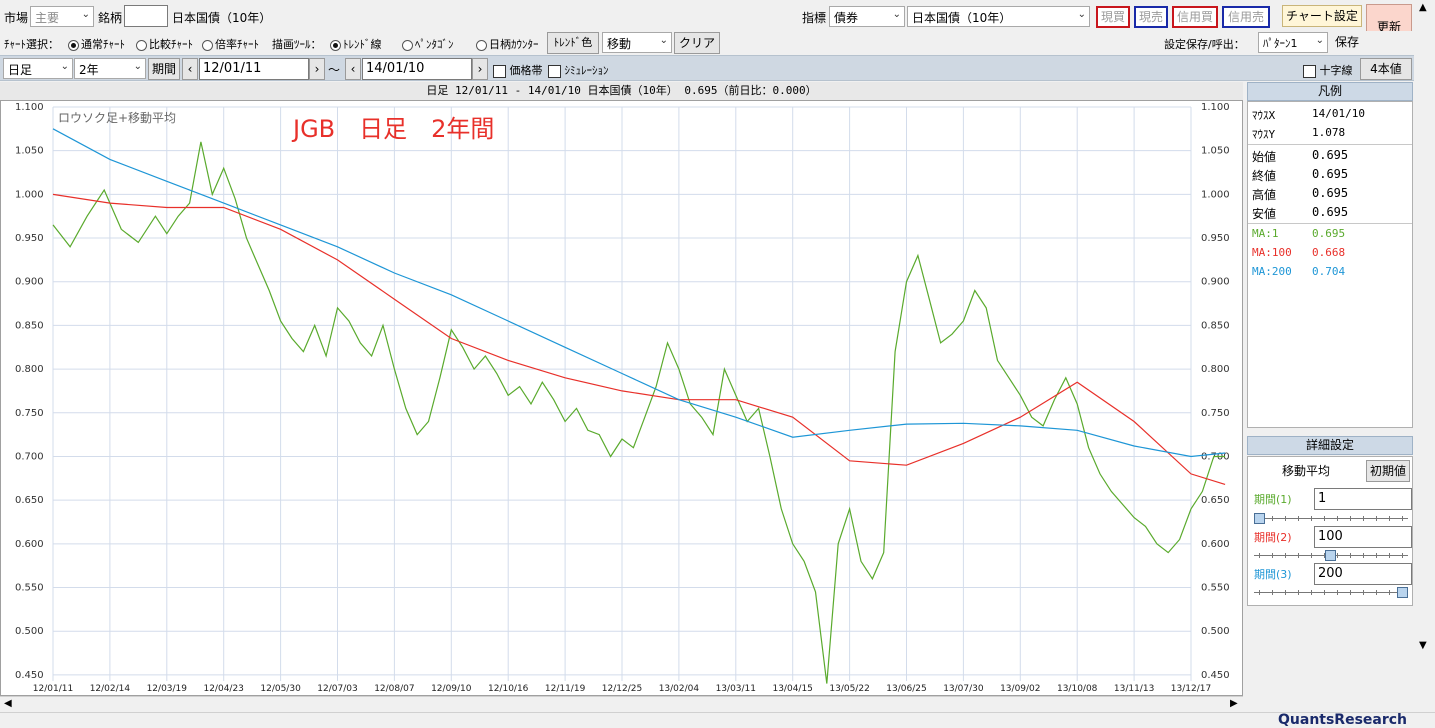 The height and width of the screenshot is (728, 1435). Describe the element at coordinates (428, 44) in the screenshot. I see `draw-tool-pentagon: ﾍﾟﾝﾀｺﾞﾝ` at that location.